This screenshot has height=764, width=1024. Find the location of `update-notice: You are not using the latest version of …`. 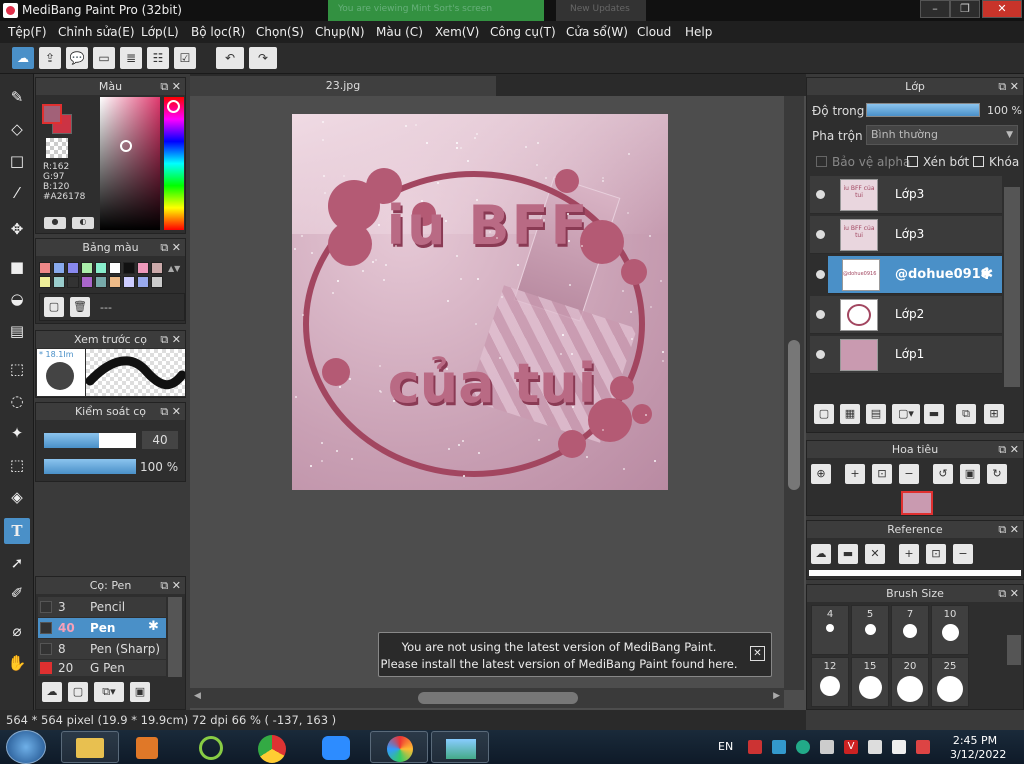

update-notice: You are not using the latest version of … is located at coordinates (575, 654).